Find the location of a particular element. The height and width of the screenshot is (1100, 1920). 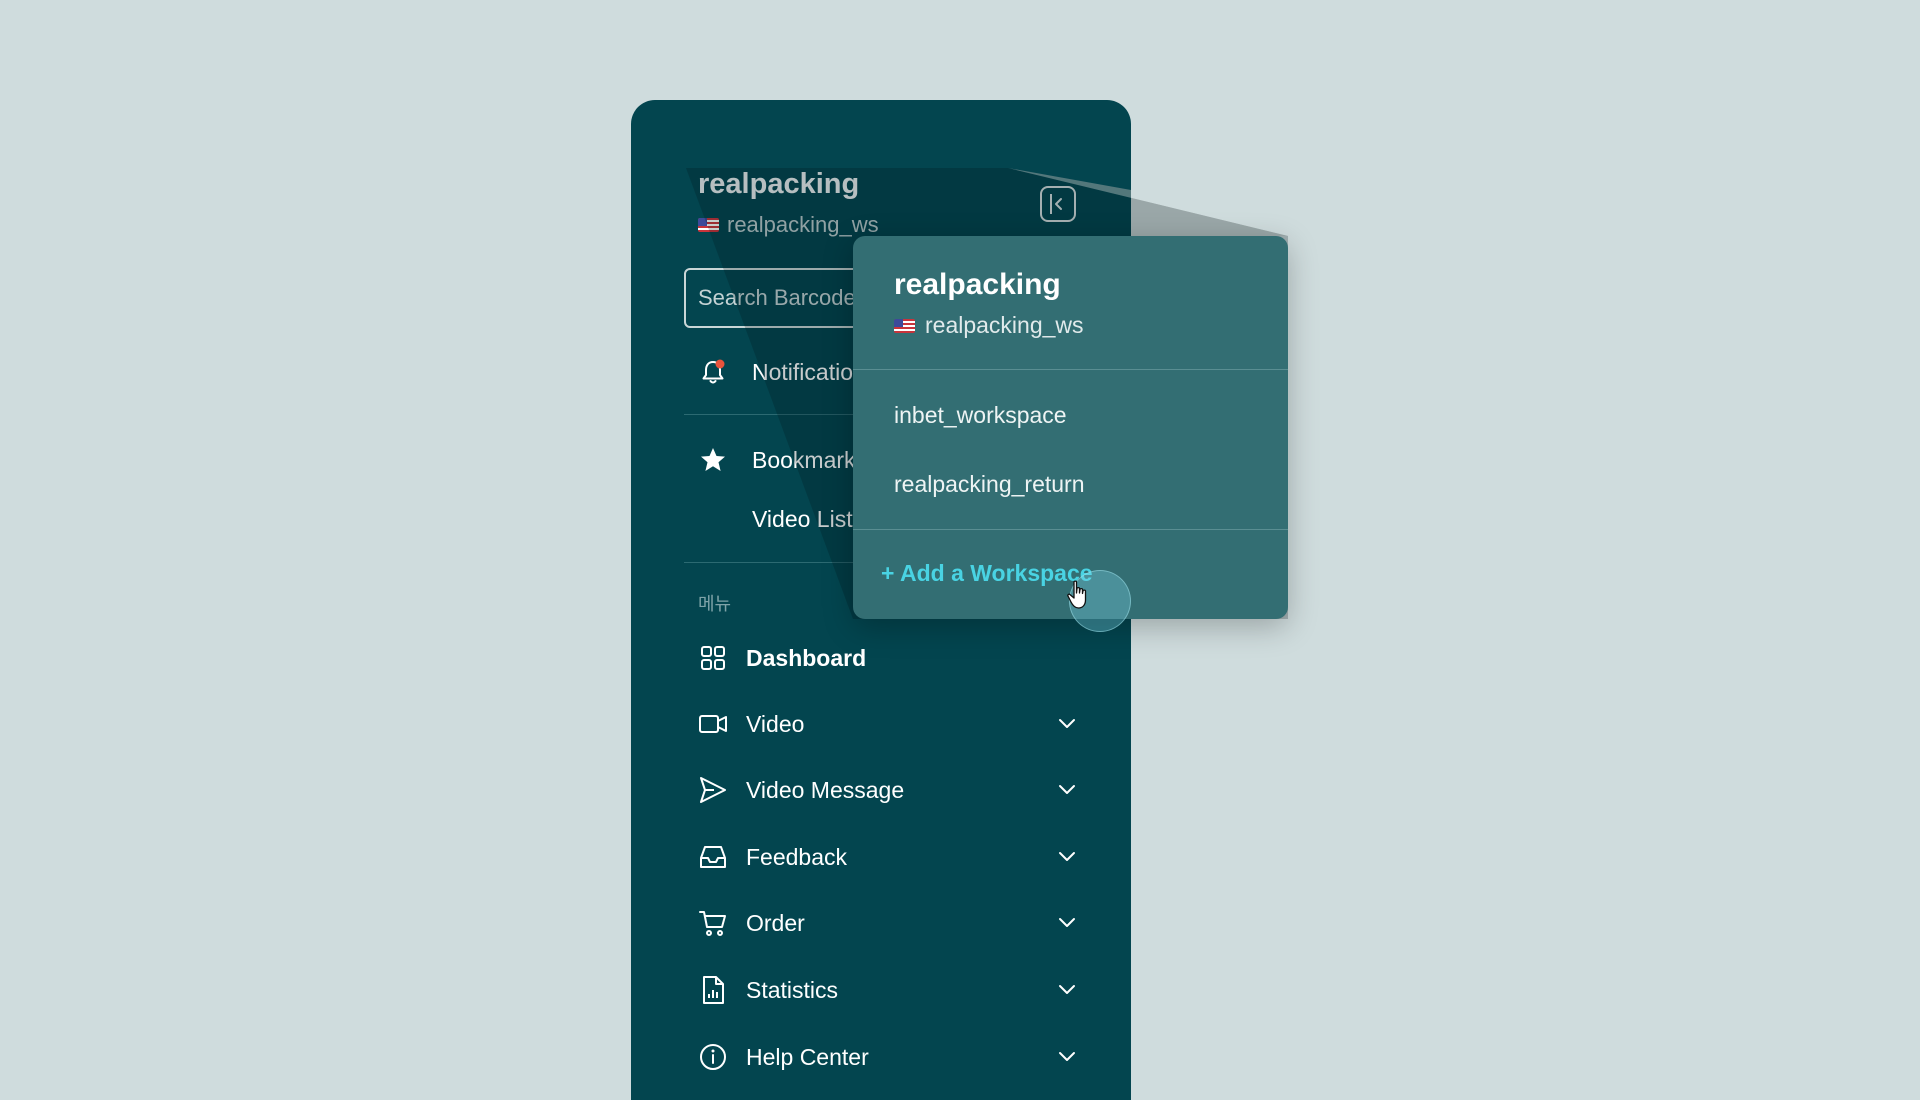

notifications-item: Notifications is located at coordinates (787, 372).